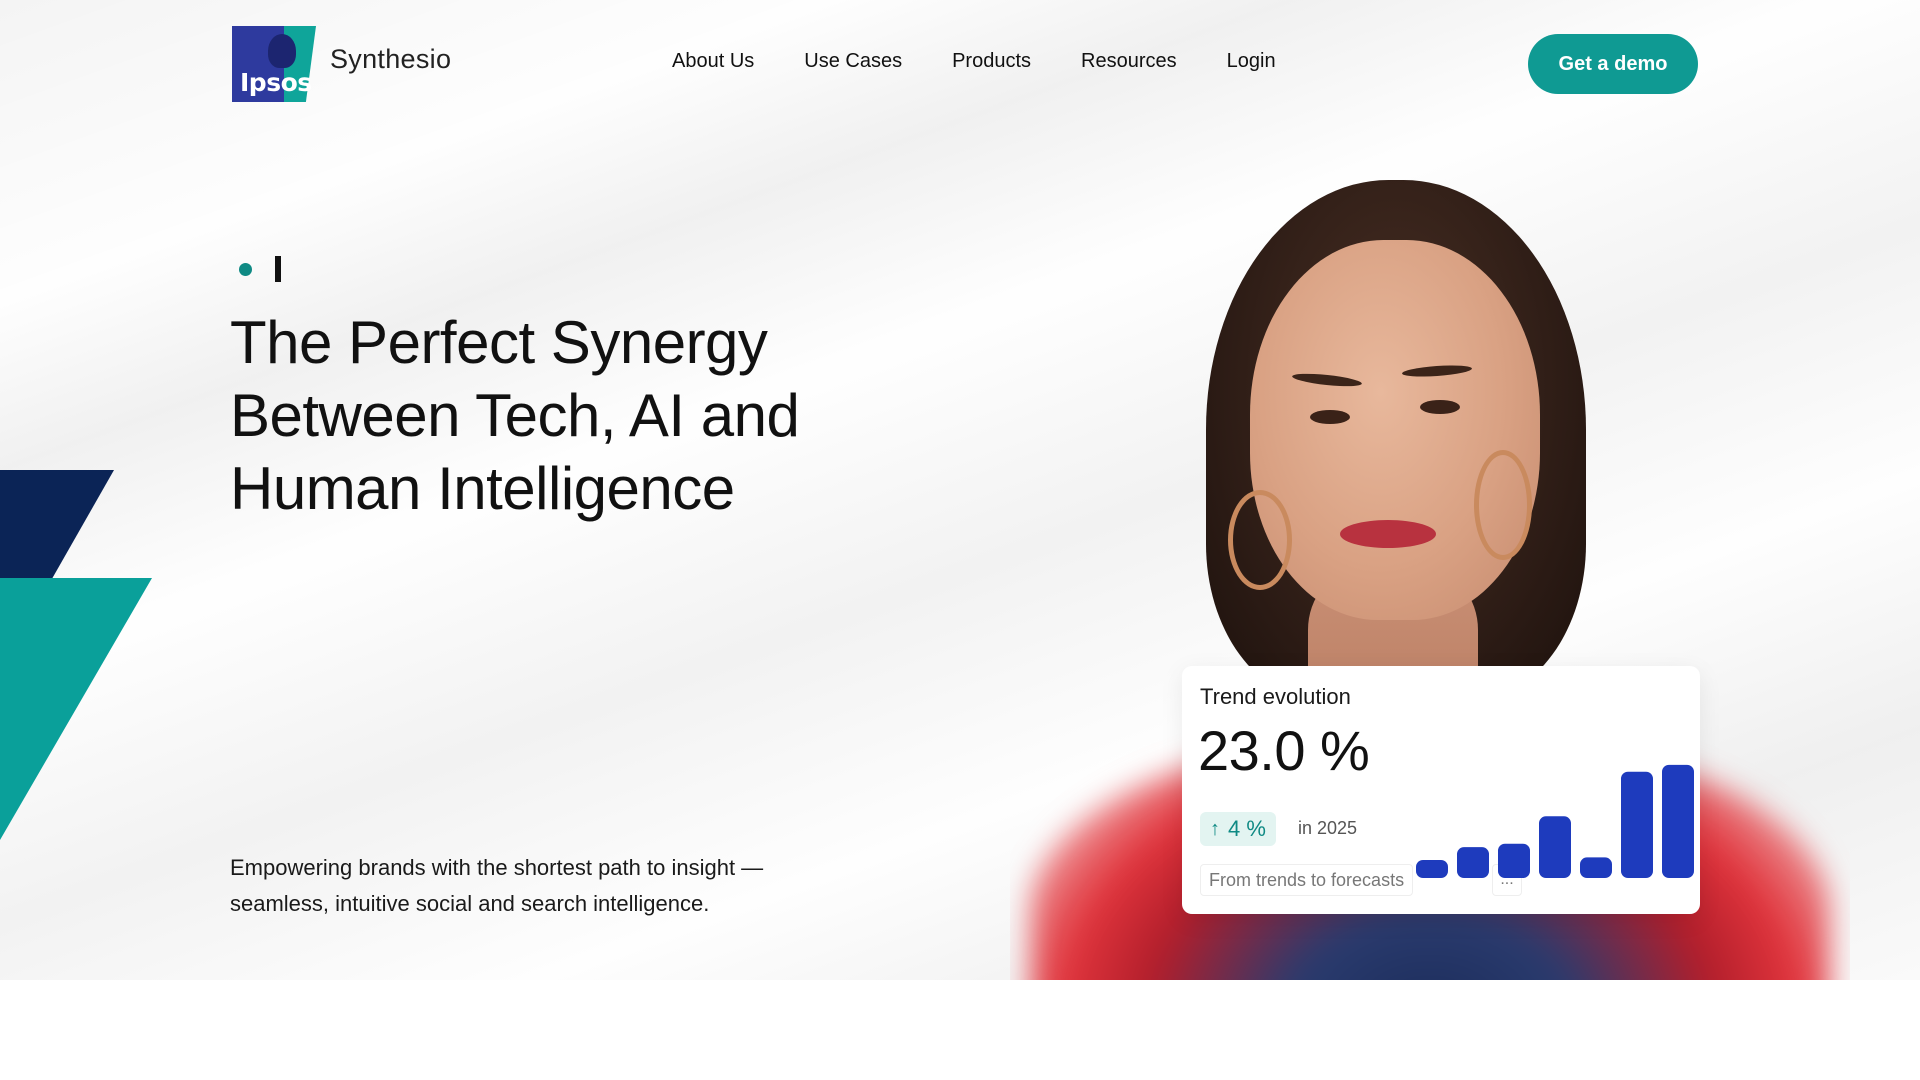 Image resolution: width=1920 pixels, height=1080 pixels. I want to click on trend-card-value: 23.0 %, so click(1284, 750).